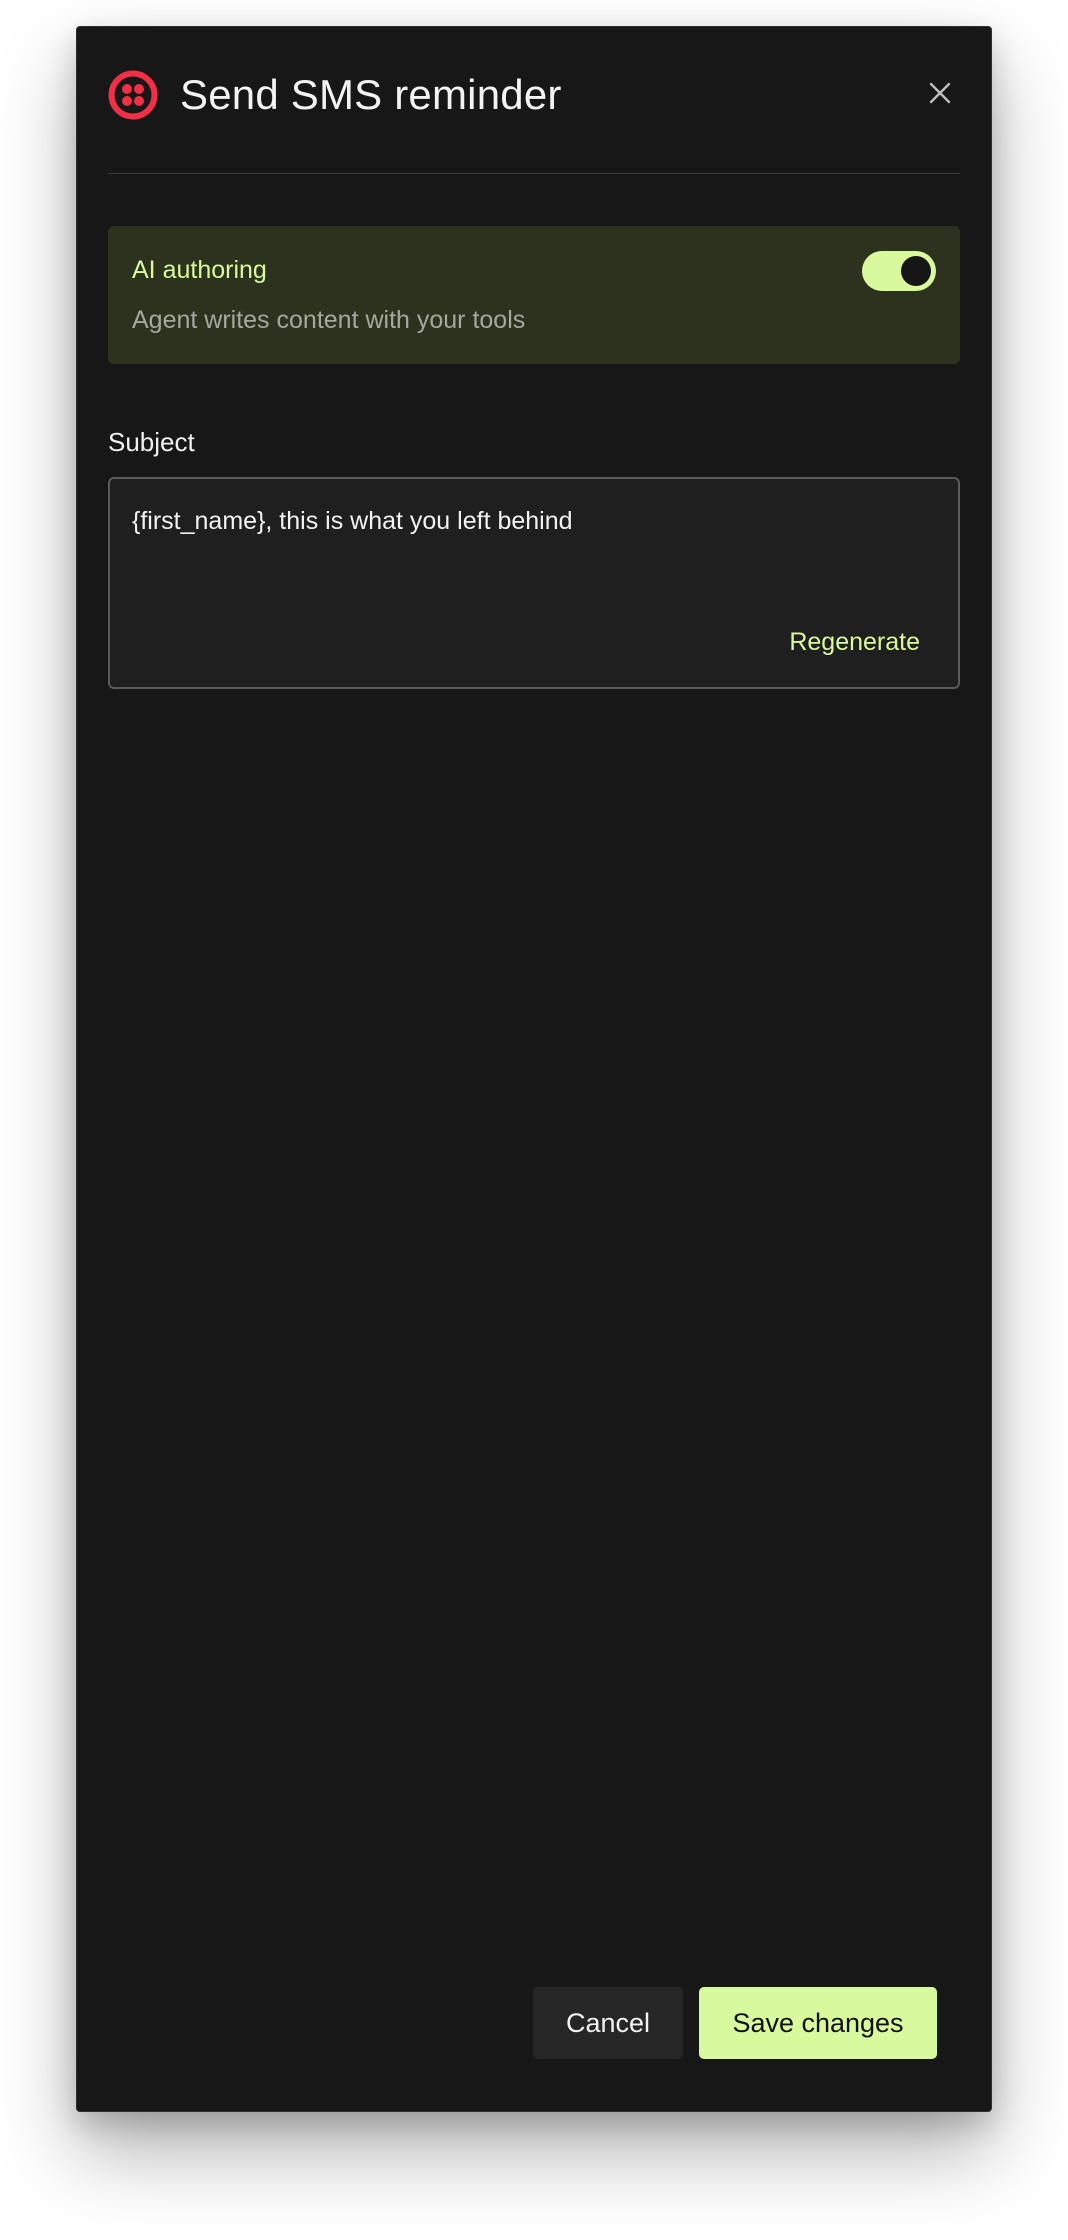 This screenshot has height=2240, width=1068. I want to click on dialog-header: Send SMS reminder, so click(534, 95).